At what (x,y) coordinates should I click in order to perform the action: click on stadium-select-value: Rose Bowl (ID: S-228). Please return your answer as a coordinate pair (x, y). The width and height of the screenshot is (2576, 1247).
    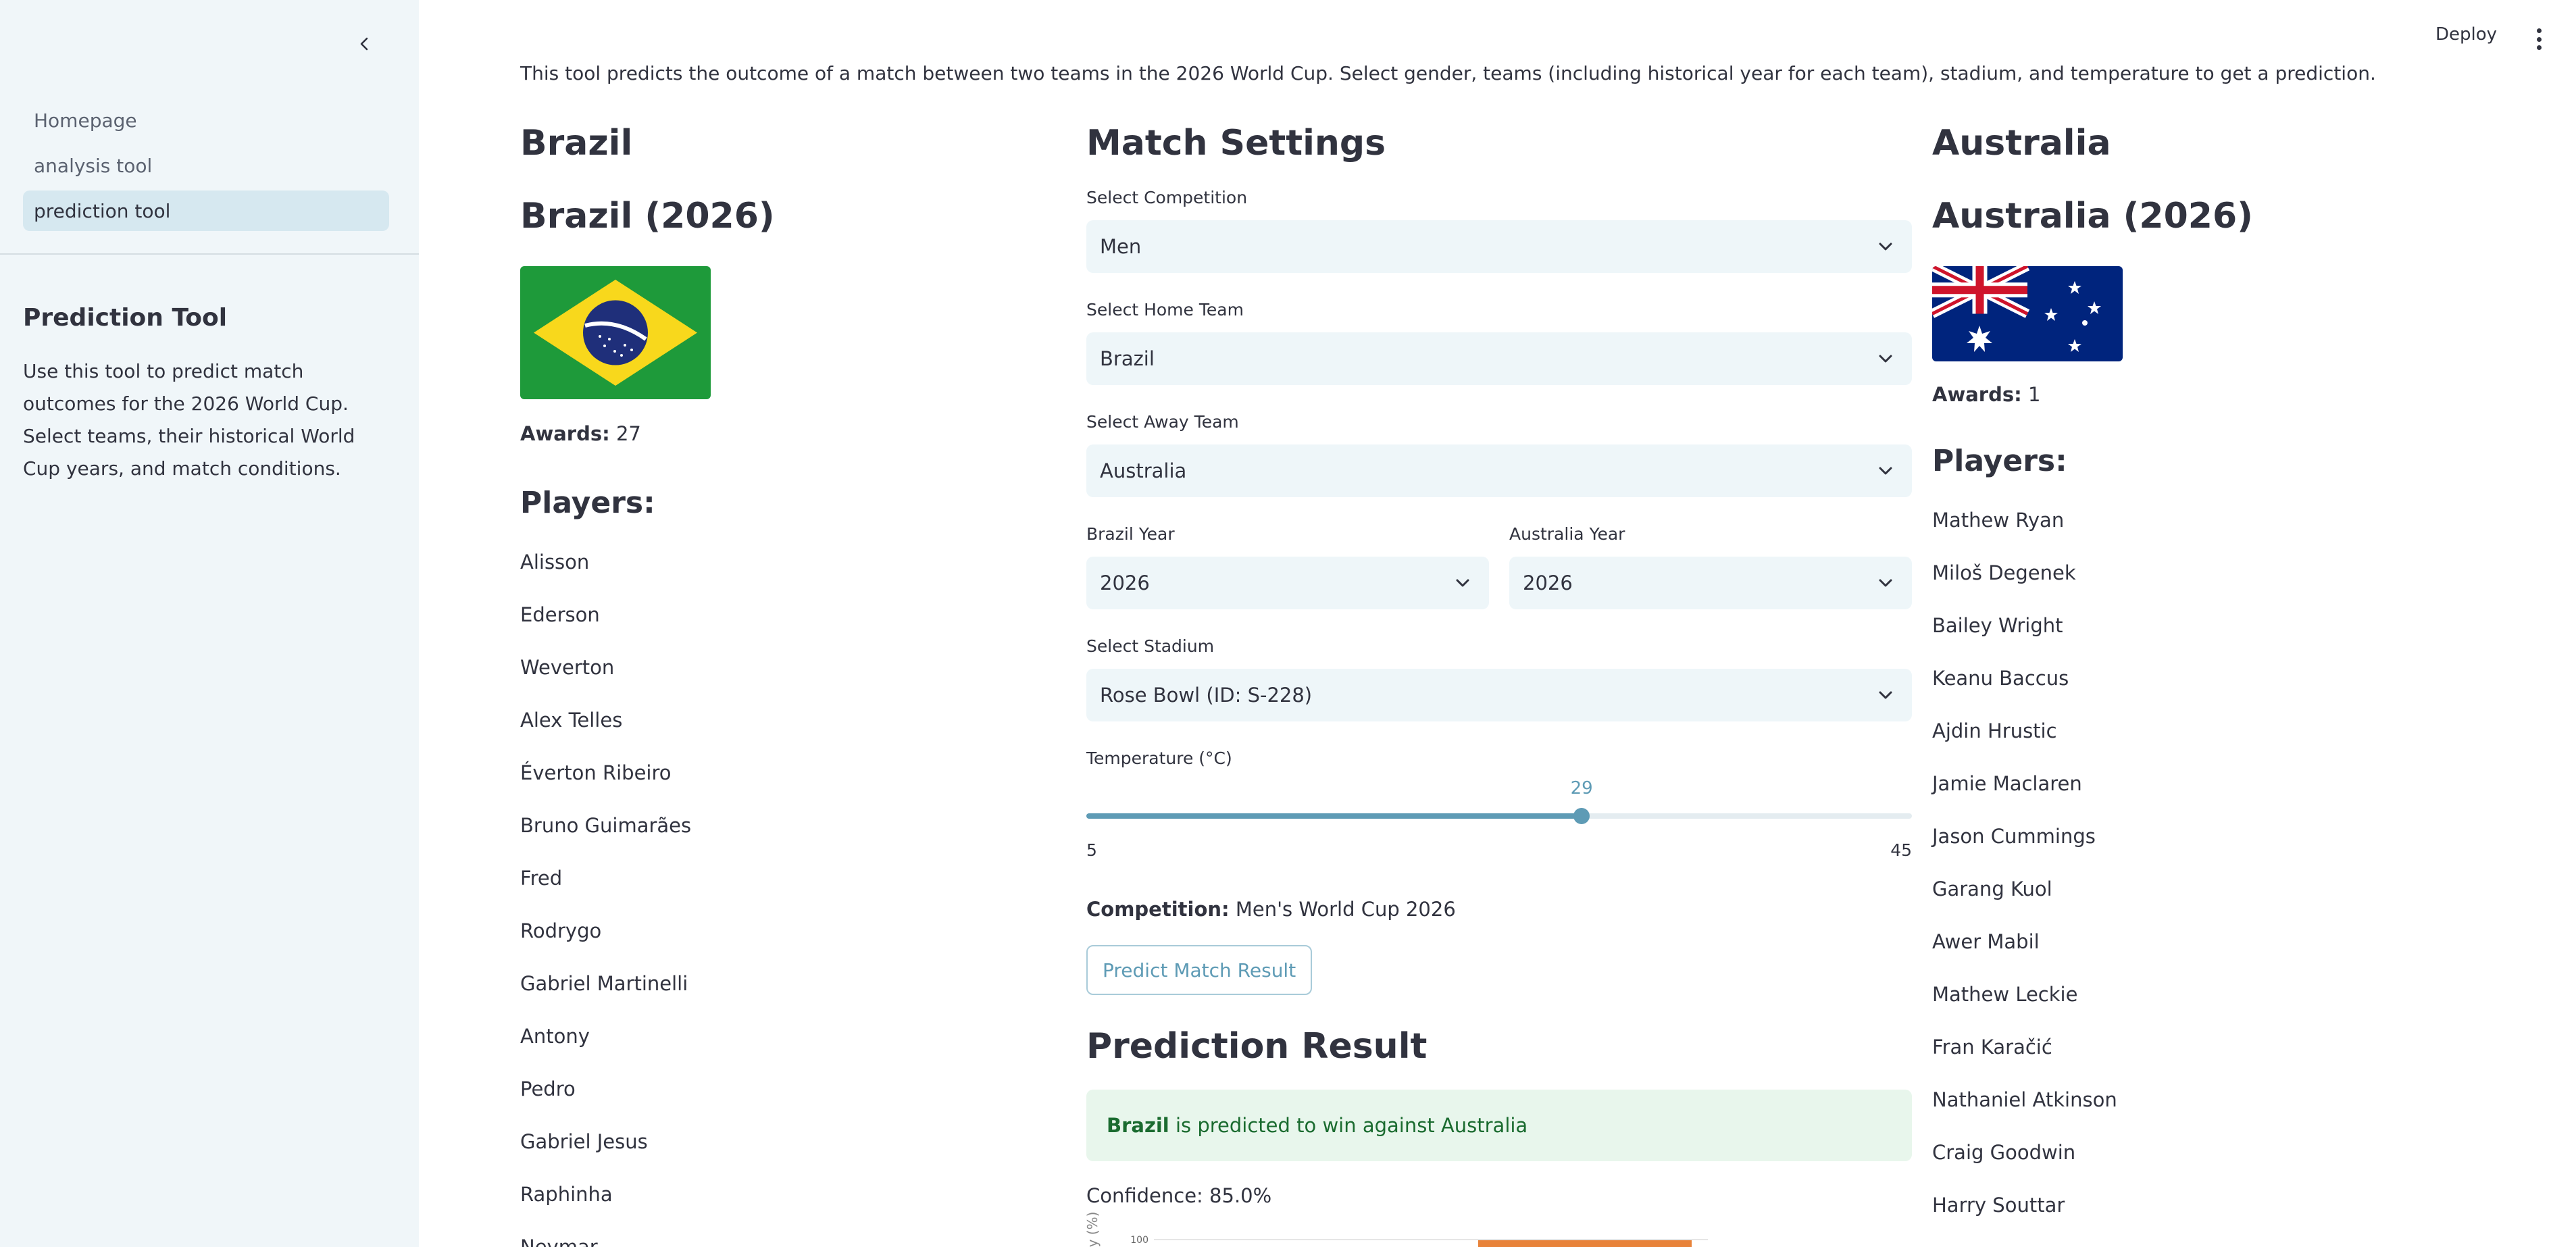
    Looking at the image, I should click on (1206, 695).